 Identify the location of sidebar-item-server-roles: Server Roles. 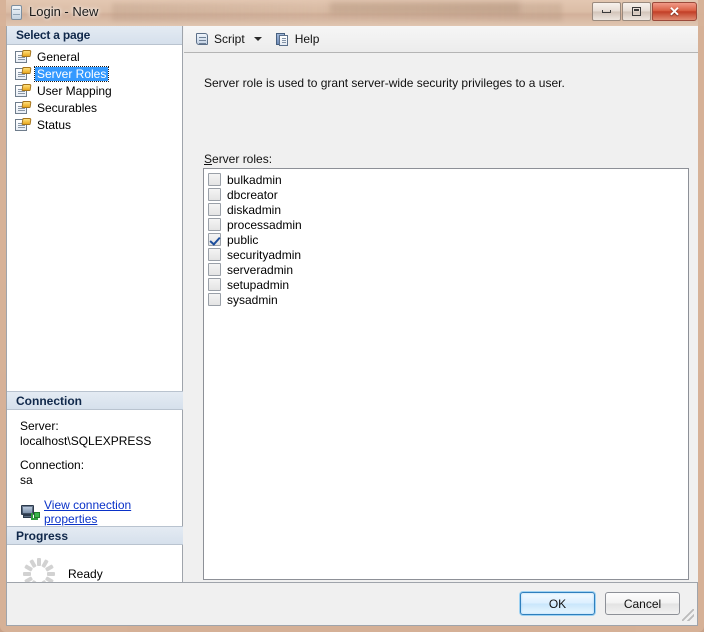
(94, 74).